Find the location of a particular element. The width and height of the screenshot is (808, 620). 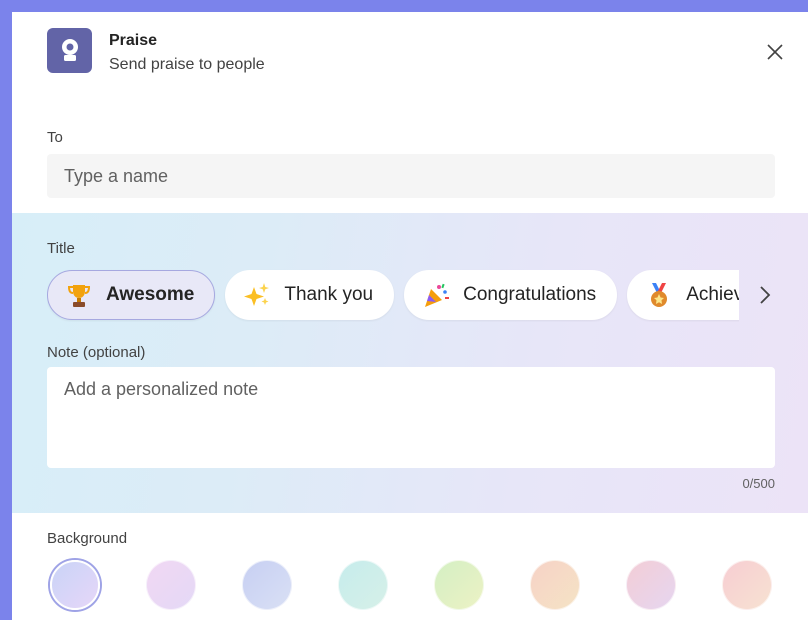

to-label: To is located at coordinates (55, 137).